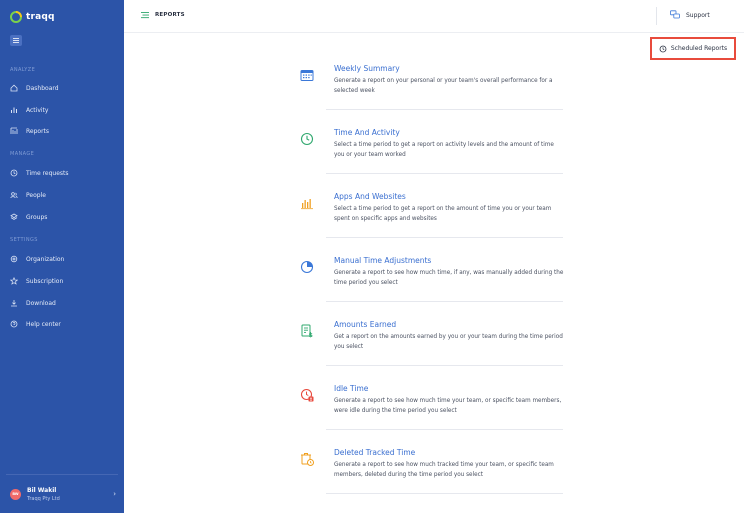  What do you see at coordinates (62, 474) in the screenshot?
I see `sidebar-divider` at bounding box center [62, 474].